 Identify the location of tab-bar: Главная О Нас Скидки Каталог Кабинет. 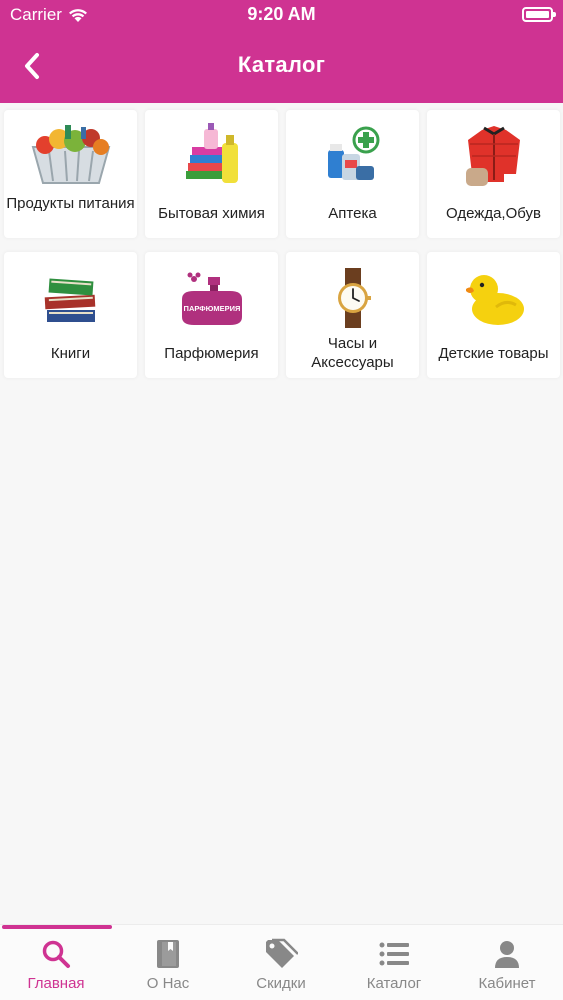
(281, 962).